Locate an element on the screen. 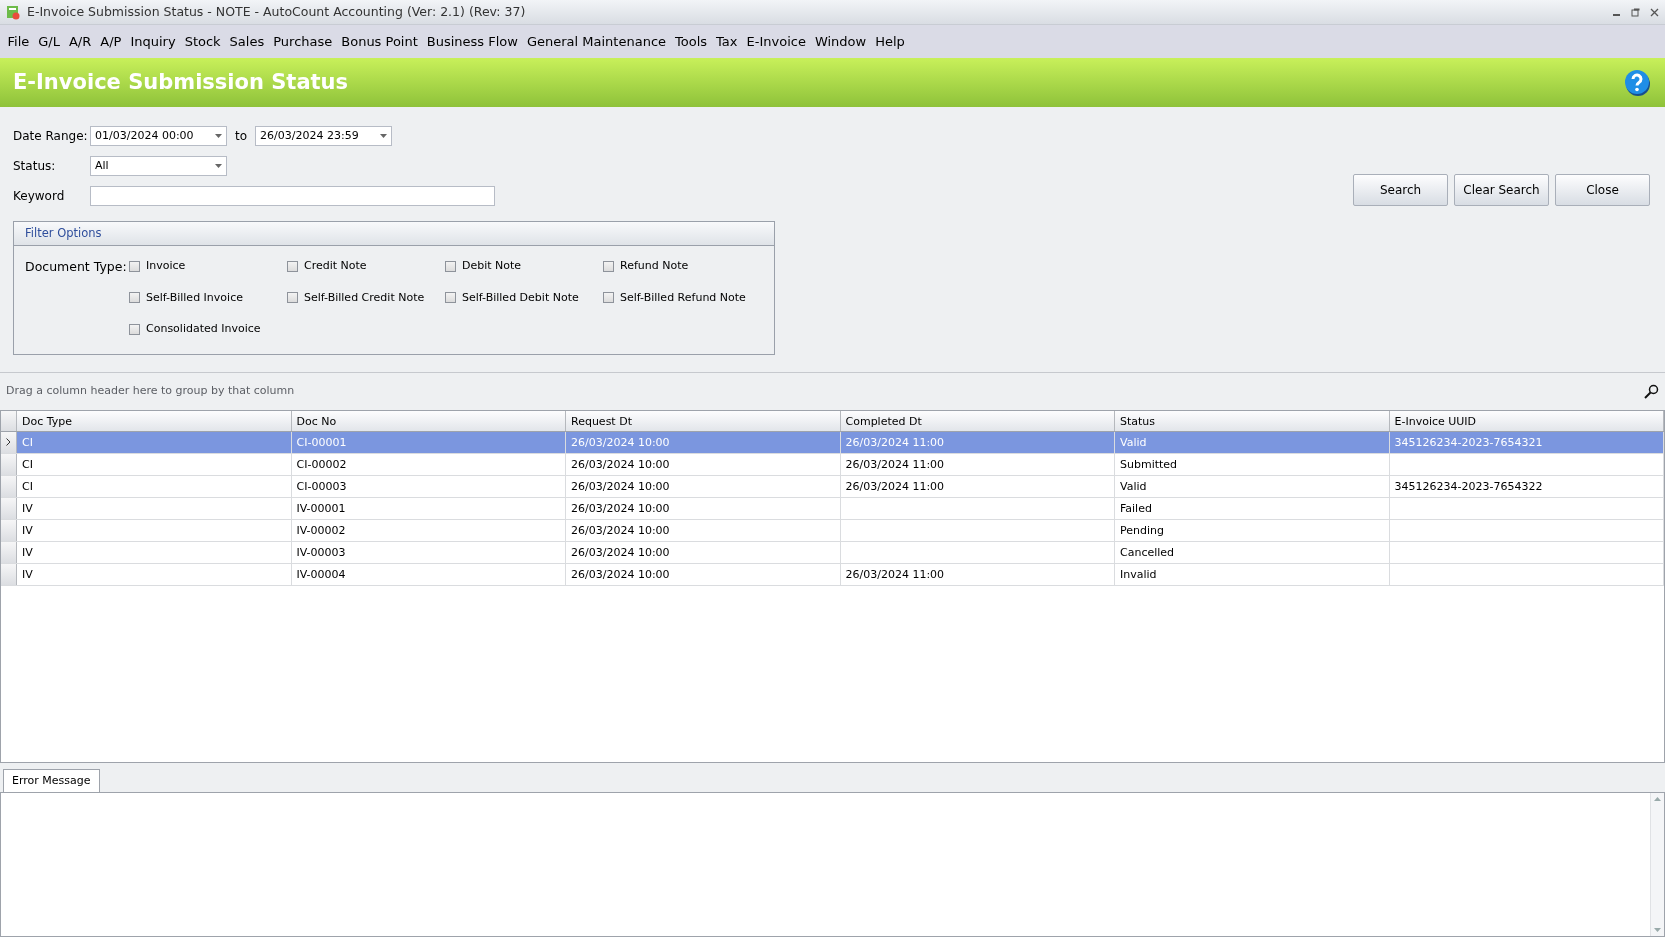 Image resolution: width=1665 pixels, height=937 pixels. table-cell: CI-00003 is located at coordinates (428, 486).